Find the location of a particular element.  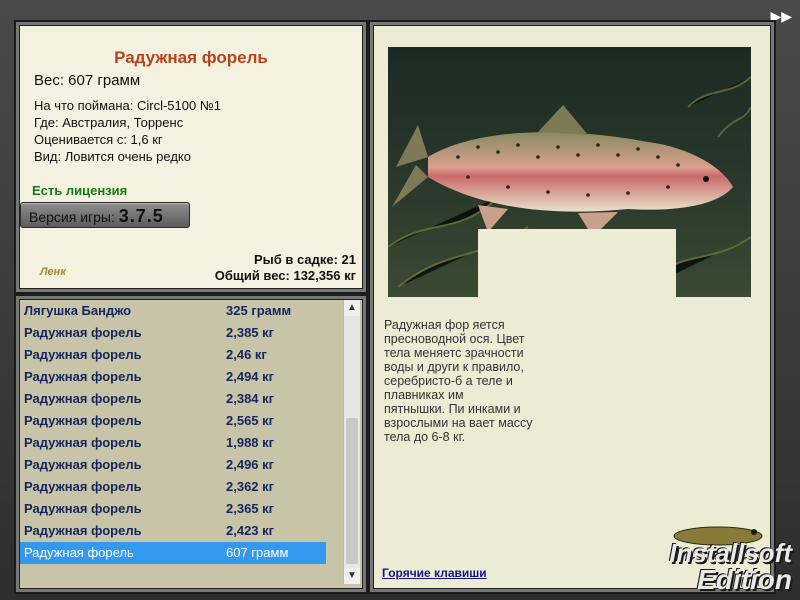

catch-weight: 2,496 кг is located at coordinates (250, 464).